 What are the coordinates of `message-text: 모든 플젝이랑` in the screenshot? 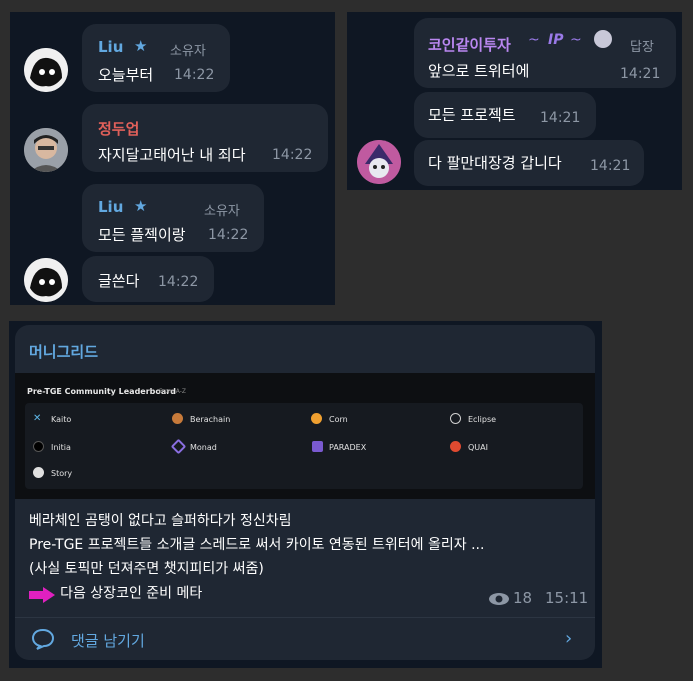 It's located at (142, 235).